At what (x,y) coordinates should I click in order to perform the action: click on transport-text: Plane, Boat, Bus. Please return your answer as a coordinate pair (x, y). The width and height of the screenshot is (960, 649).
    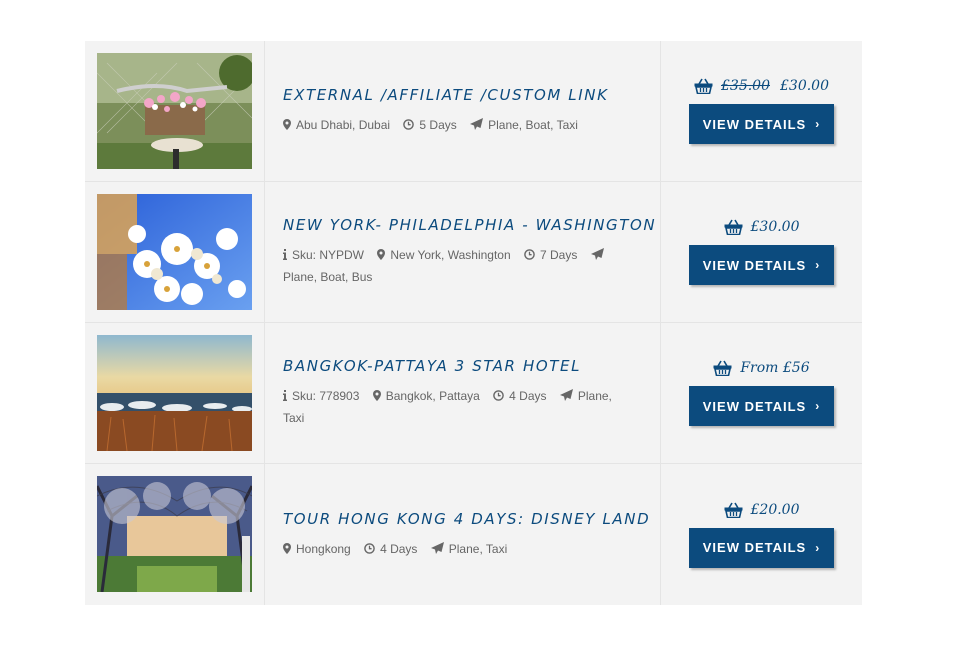
    Looking at the image, I should click on (328, 277).